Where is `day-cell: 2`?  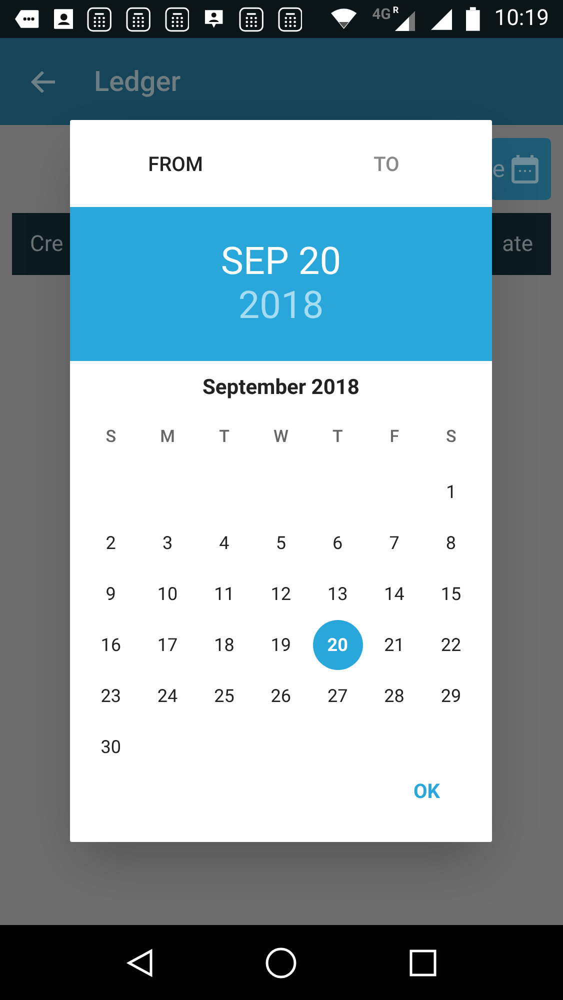
day-cell: 2 is located at coordinates (111, 543).